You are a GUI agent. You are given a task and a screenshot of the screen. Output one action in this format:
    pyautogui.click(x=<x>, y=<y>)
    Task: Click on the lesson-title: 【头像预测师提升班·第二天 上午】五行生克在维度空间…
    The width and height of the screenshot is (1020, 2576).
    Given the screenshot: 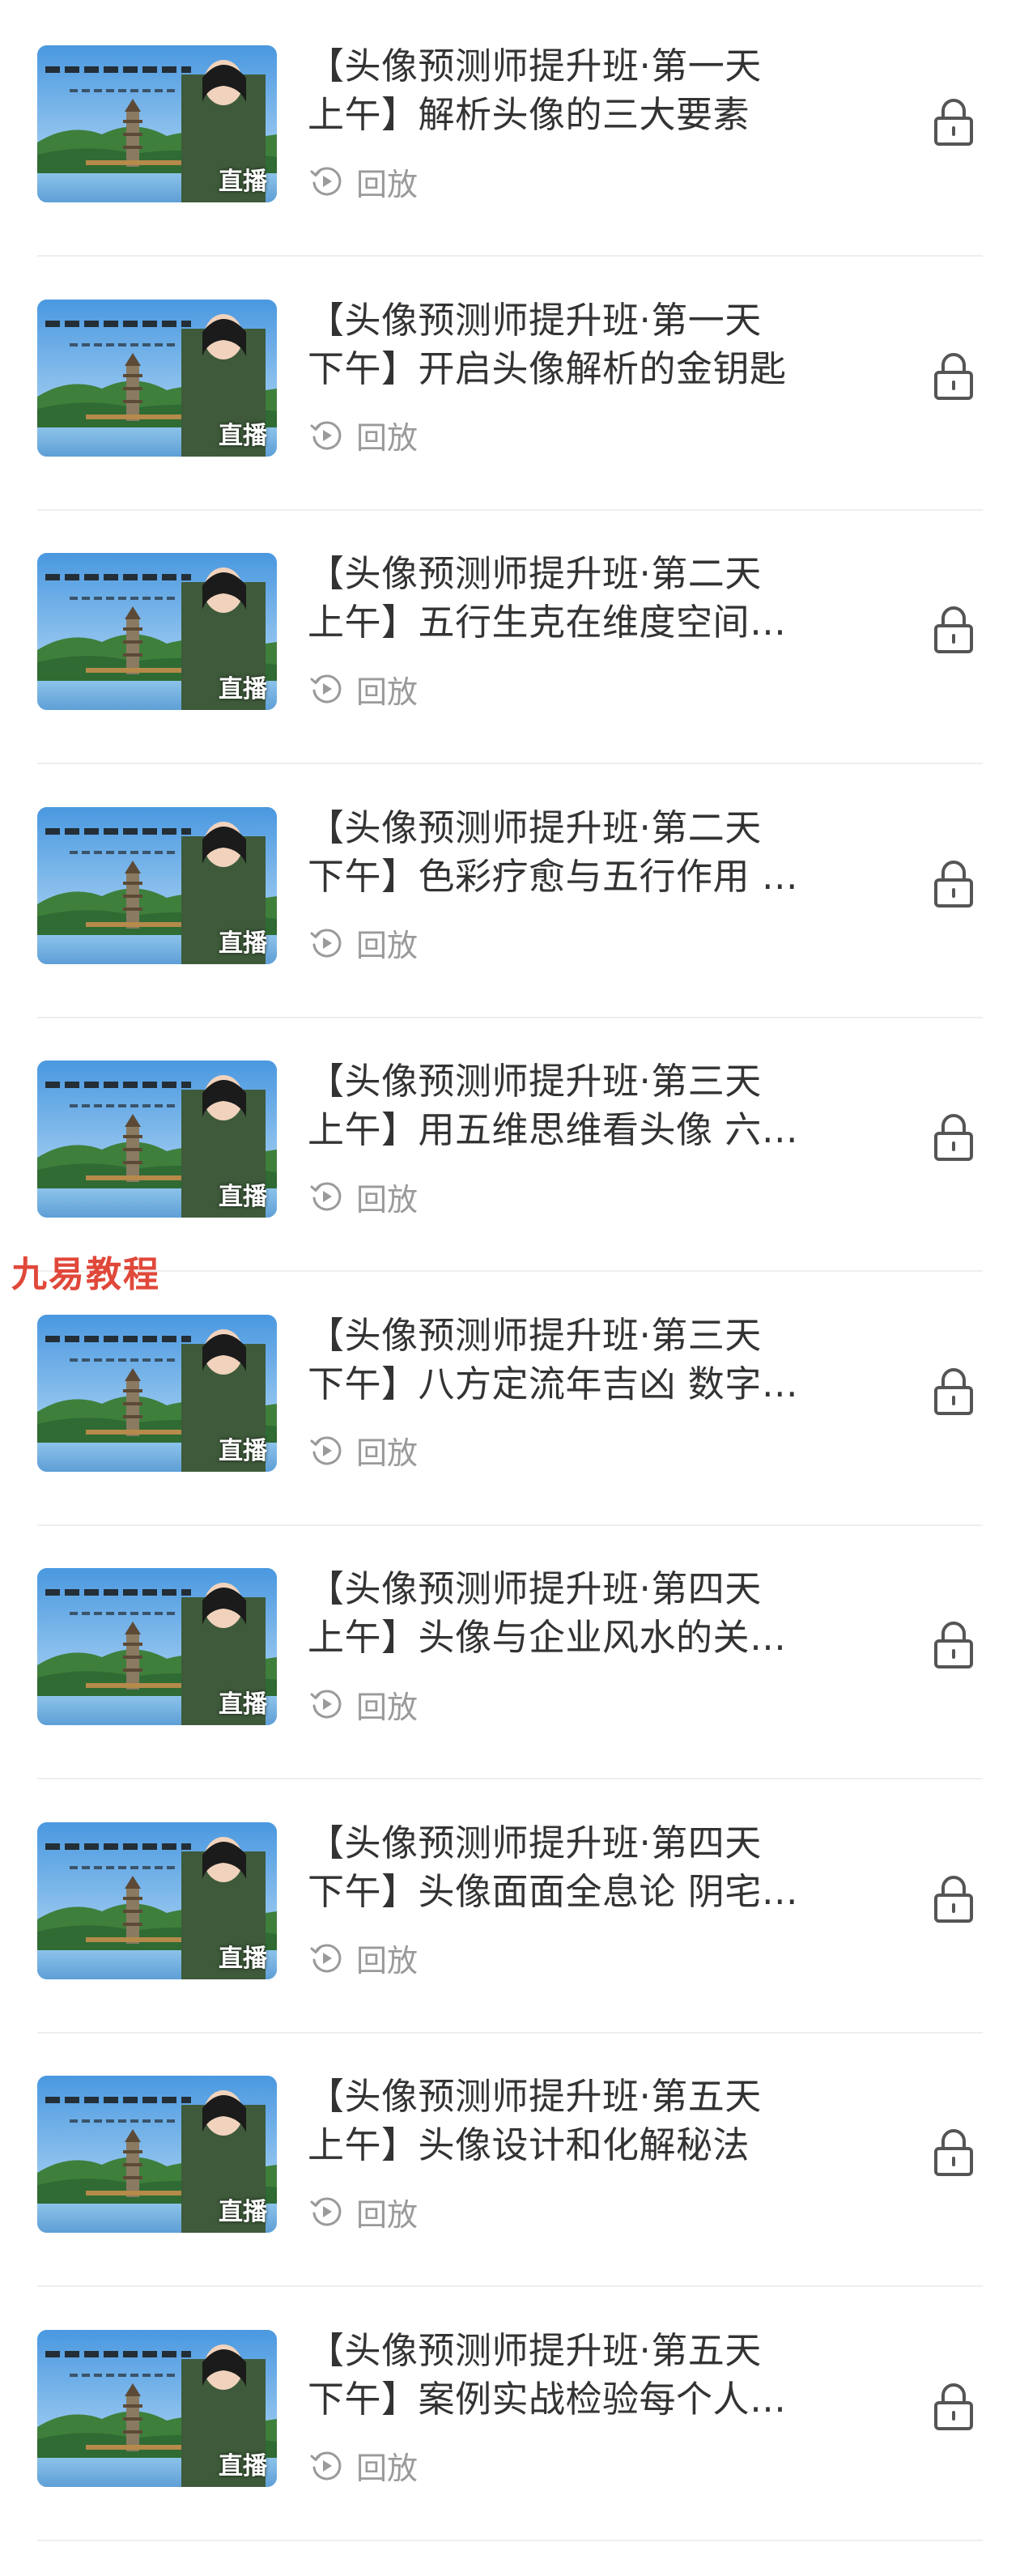 What is the action you would take?
    pyautogui.click(x=567, y=598)
    